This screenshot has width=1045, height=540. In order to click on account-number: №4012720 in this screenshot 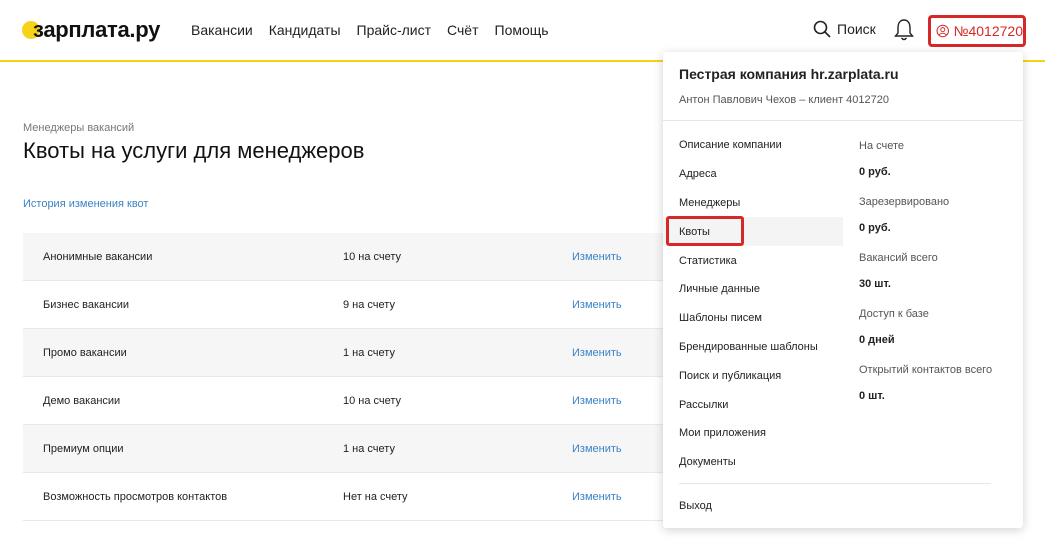, I will do `click(988, 31)`.